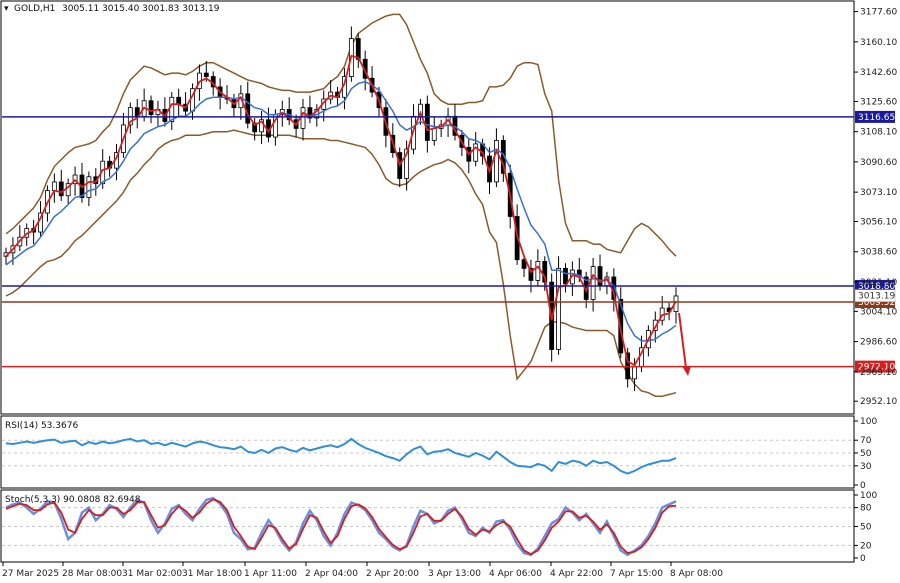 The width and height of the screenshot is (900, 583). What do you see at coordinates (212, 574) in the screenshot?
I see `time-tick-label: 31 Mar 18:00` at bounding box center [212, 574].